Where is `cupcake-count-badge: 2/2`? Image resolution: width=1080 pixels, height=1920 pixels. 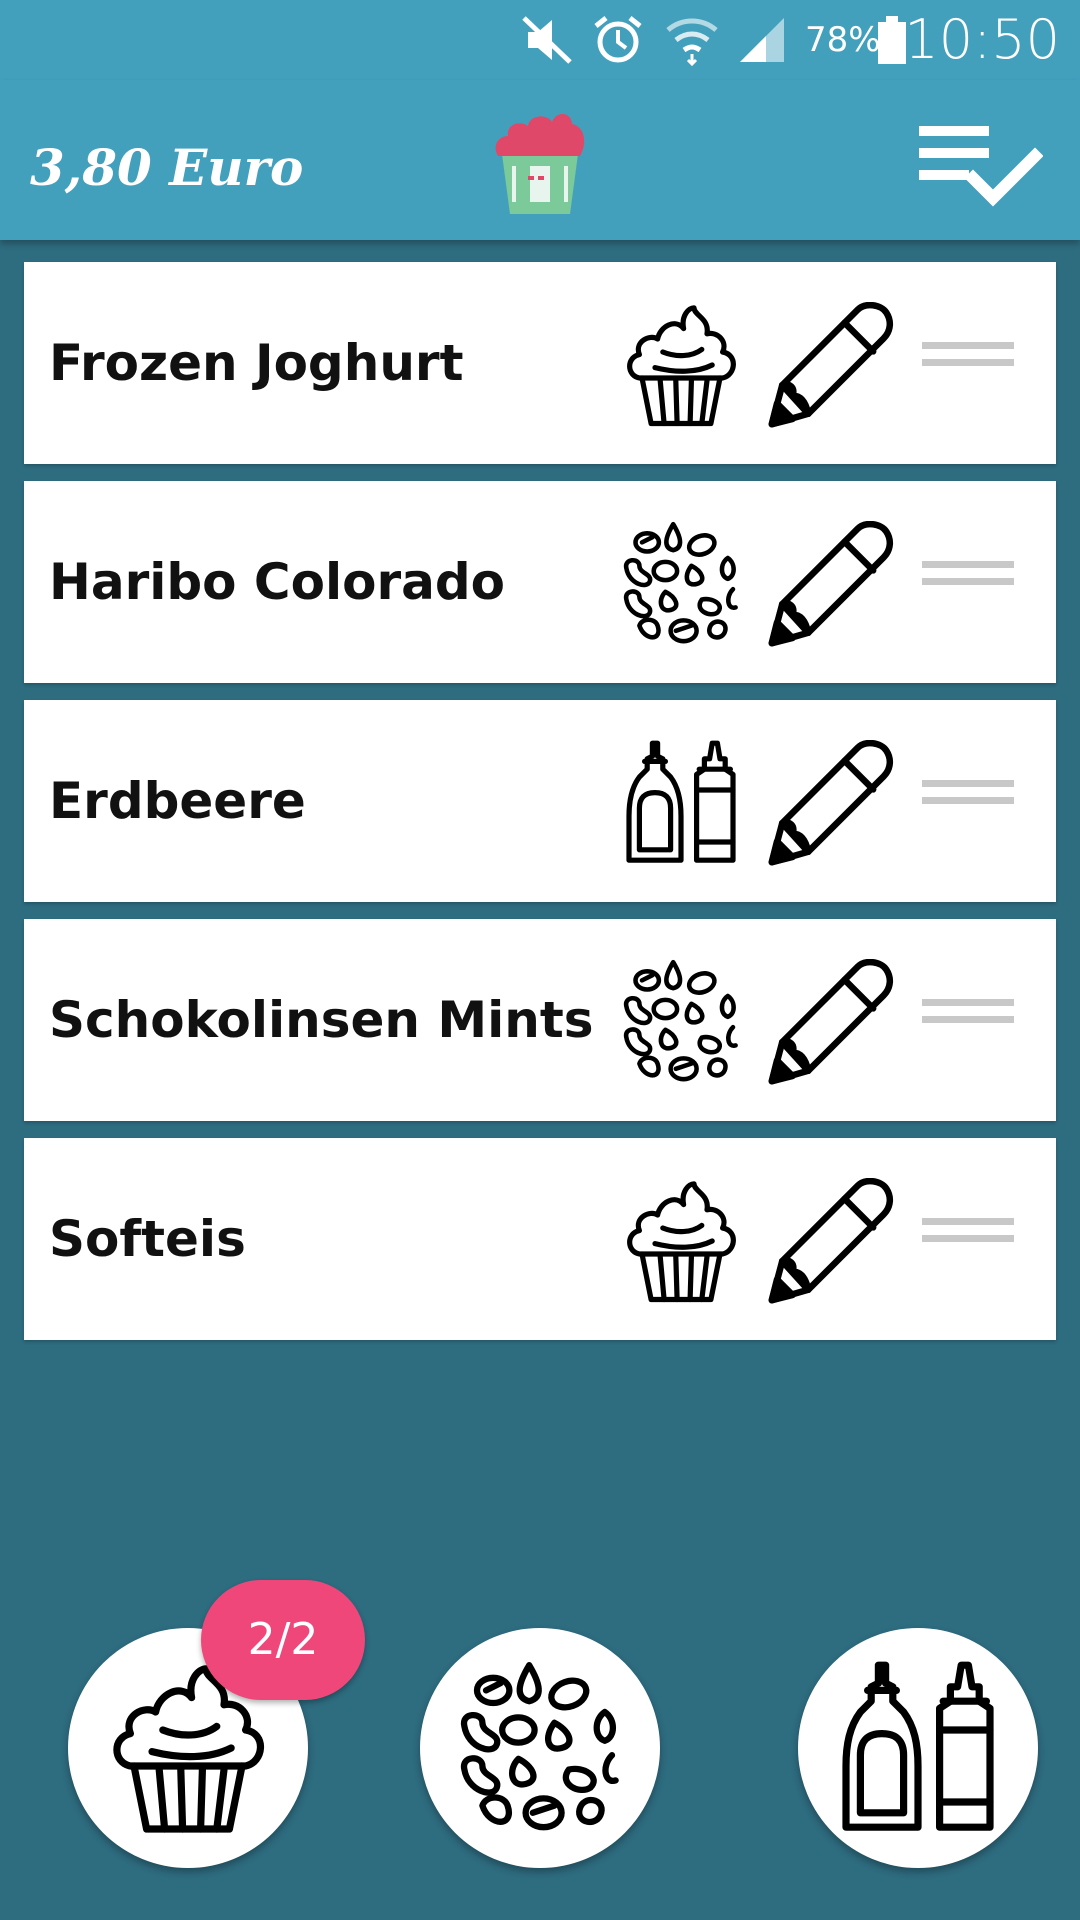
cupcake-count-badge: 2/2 is located at coordinates (283, 1640).